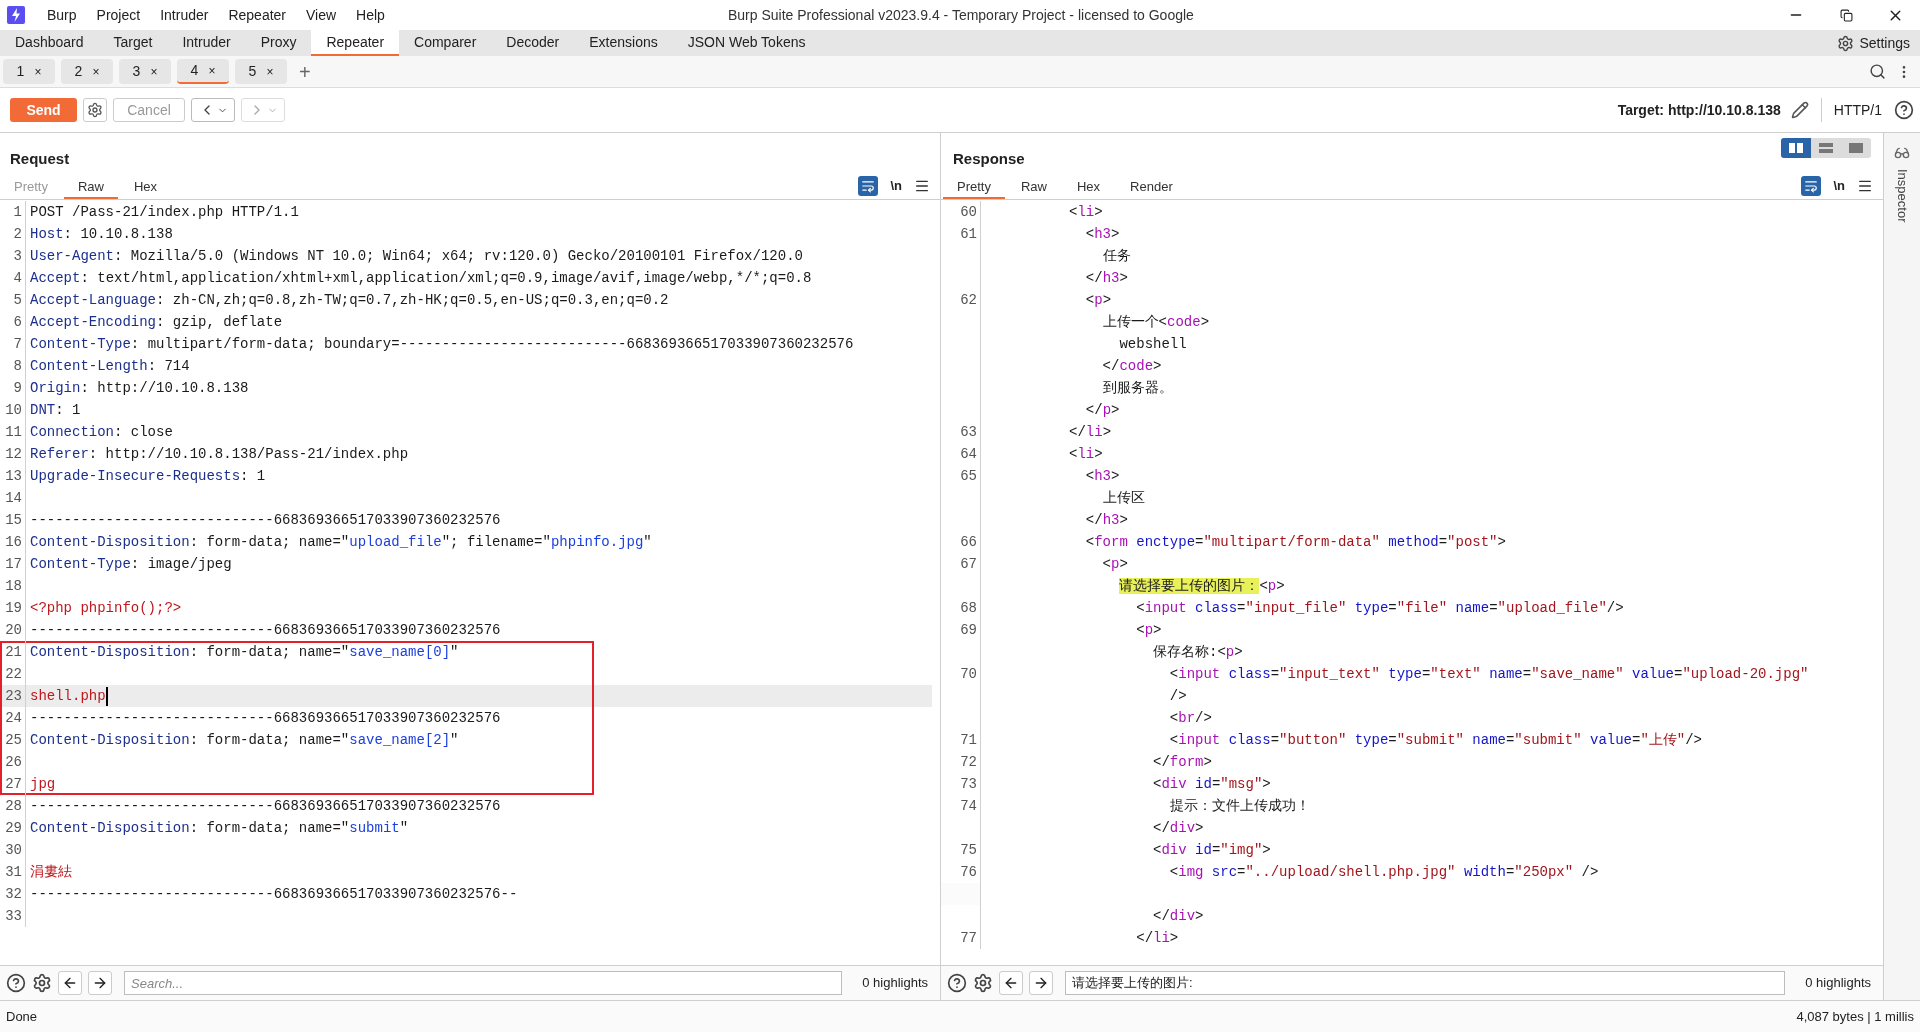 The width and height of the screenshot is (1920, 1032). I want to click on menu-item: Repeater, so click(257, 15).